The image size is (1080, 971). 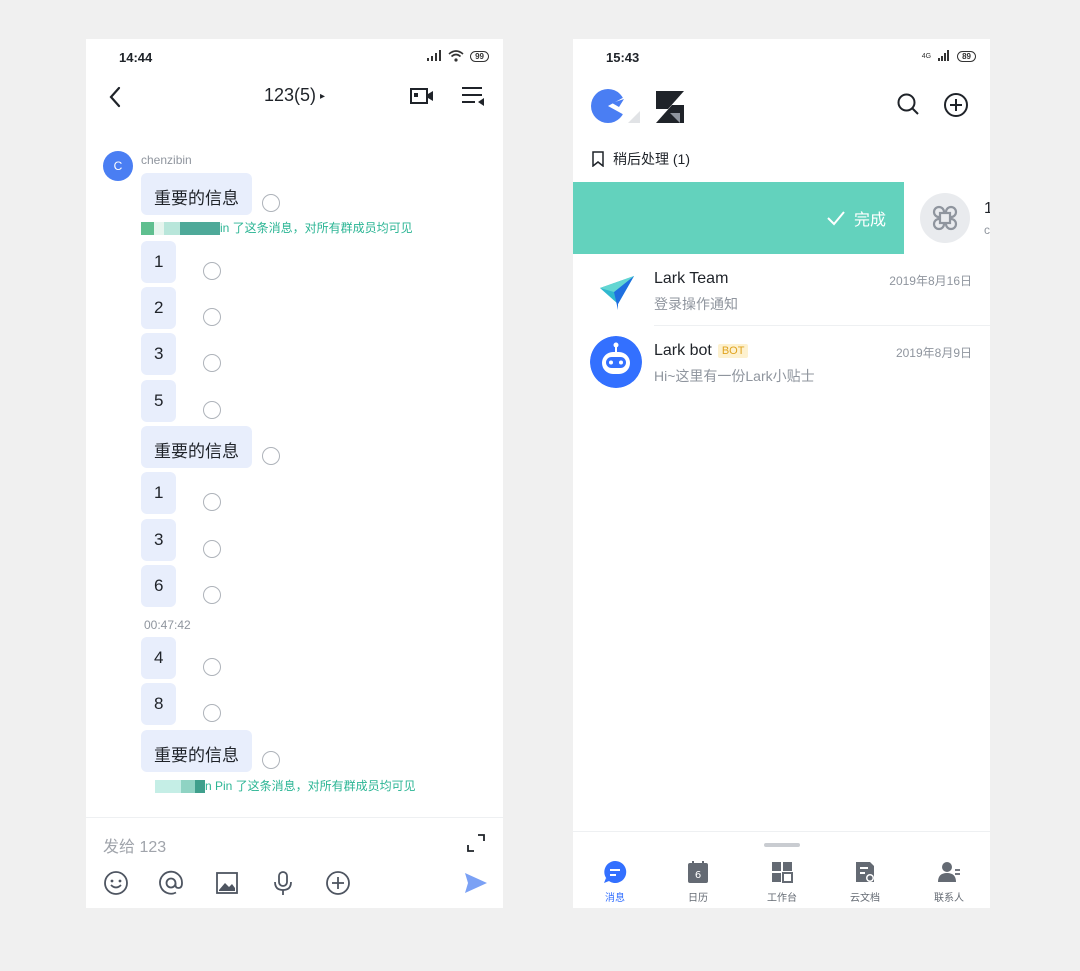 I want to click on chat-preview: Hi~这里有一份Lark小贴士, so click(x=734, y=376).